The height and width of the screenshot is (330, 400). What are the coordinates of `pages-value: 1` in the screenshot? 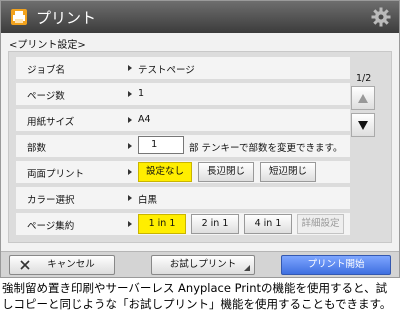 It's located at (141, 93).